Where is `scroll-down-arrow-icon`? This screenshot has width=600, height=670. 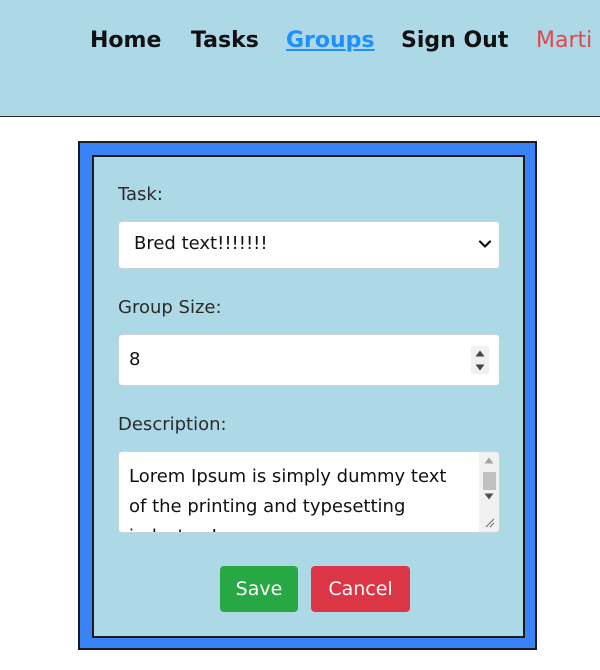
scroll-down-arrow-icon is located at coordinates (489, 496).